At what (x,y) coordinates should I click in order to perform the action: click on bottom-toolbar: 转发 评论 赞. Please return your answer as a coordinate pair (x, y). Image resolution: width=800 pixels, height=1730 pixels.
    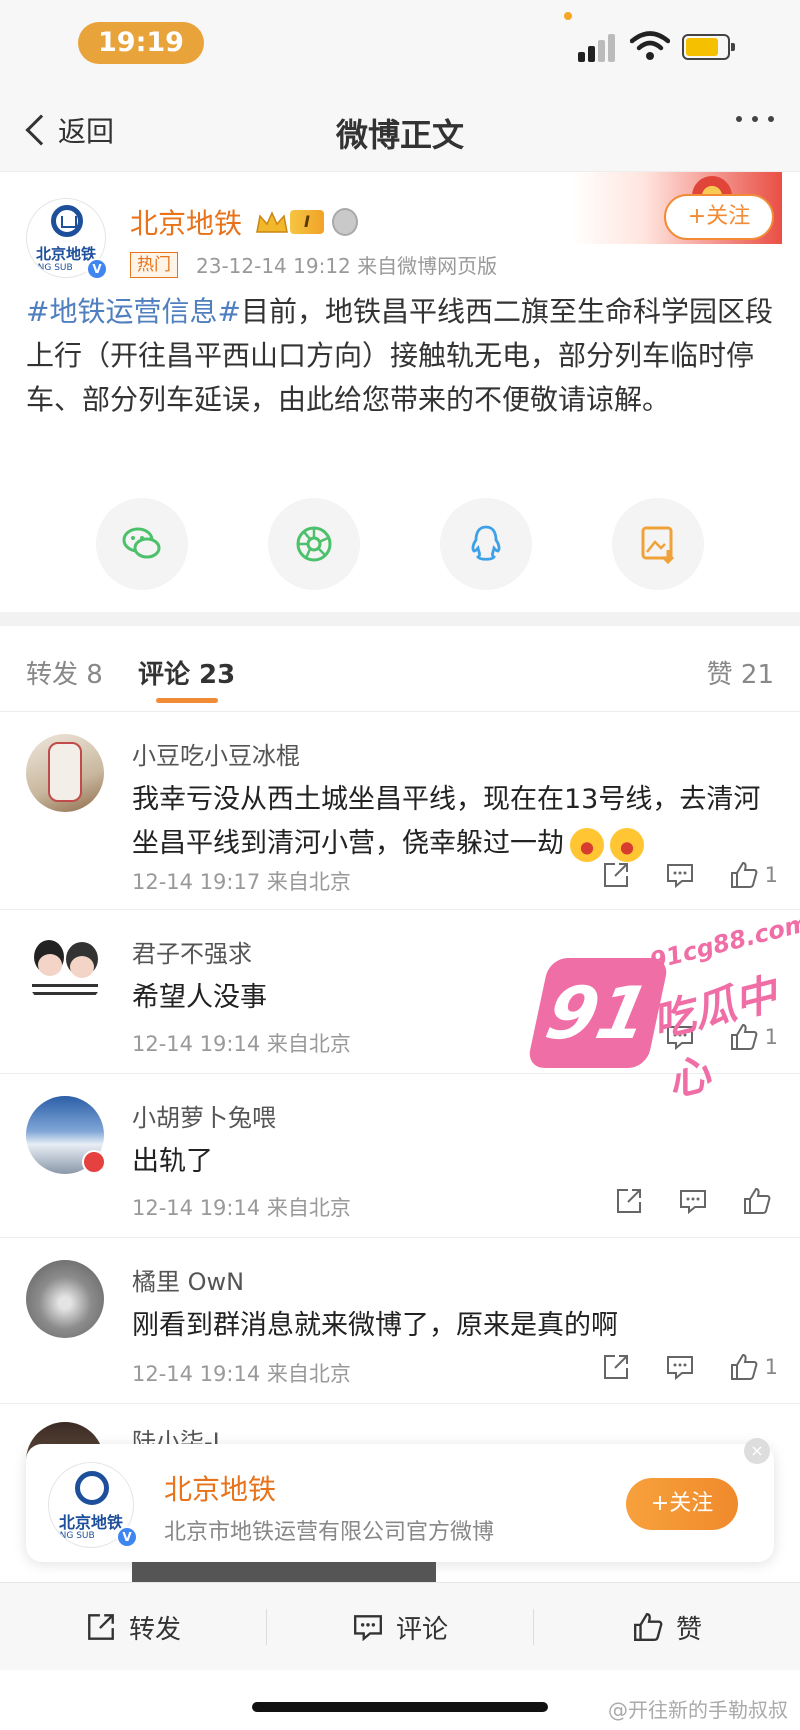
    Looking at the image, I should click on (400, 1626).